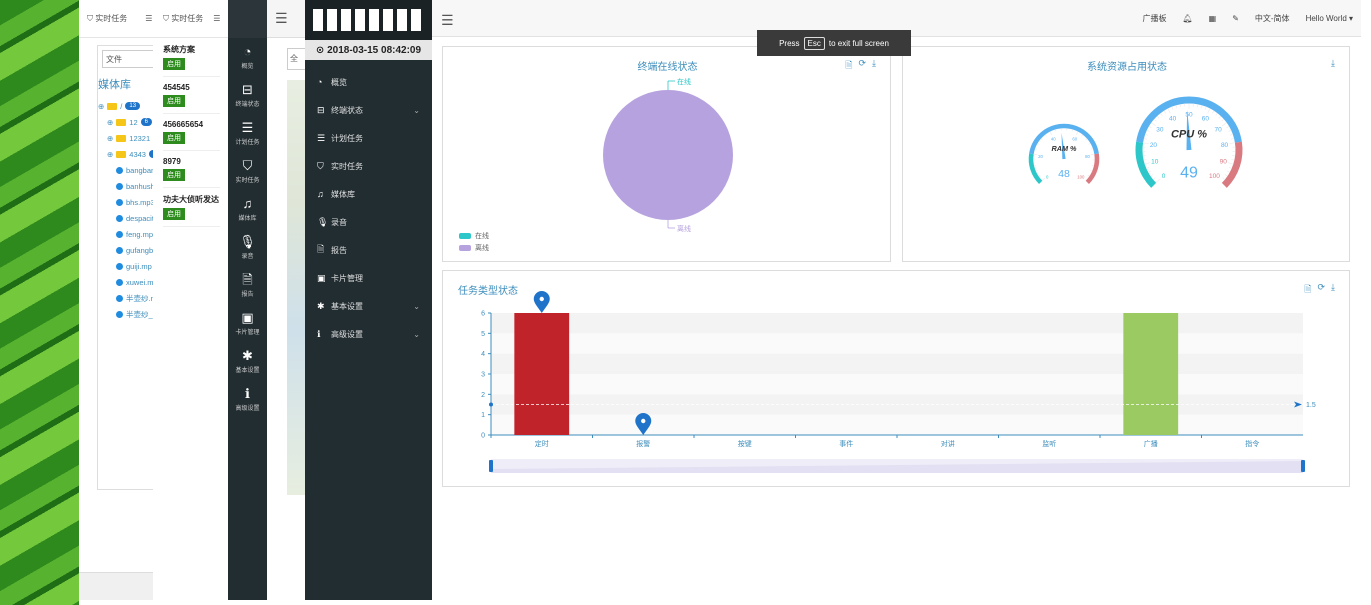  What do you see at coordinates (191, 210) in the screenshot?
I see `task-card: 功夫大侦听发达 启用` at bounding box center [191, 210].